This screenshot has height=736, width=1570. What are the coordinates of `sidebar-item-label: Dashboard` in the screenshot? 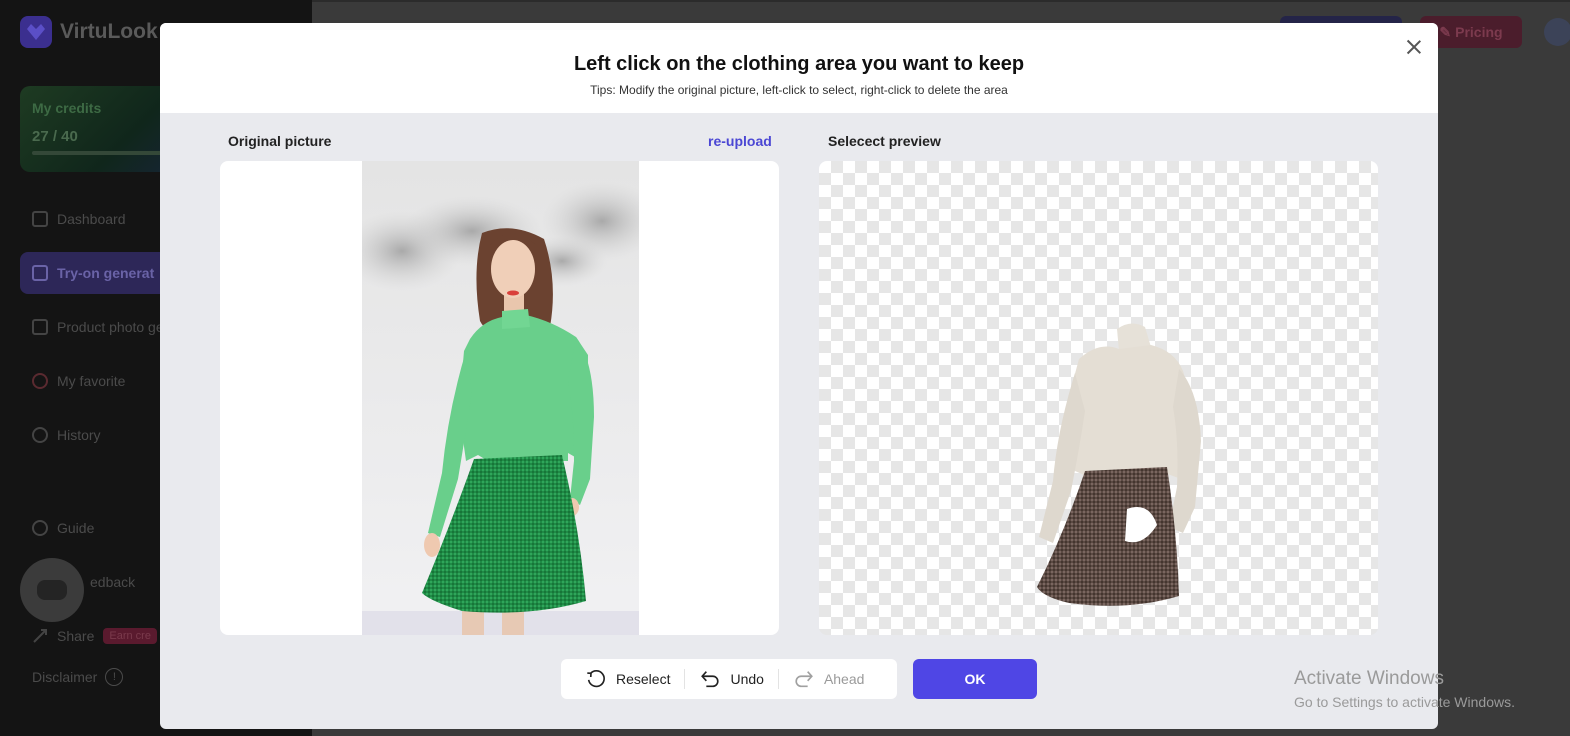 It's located at (91, 219).